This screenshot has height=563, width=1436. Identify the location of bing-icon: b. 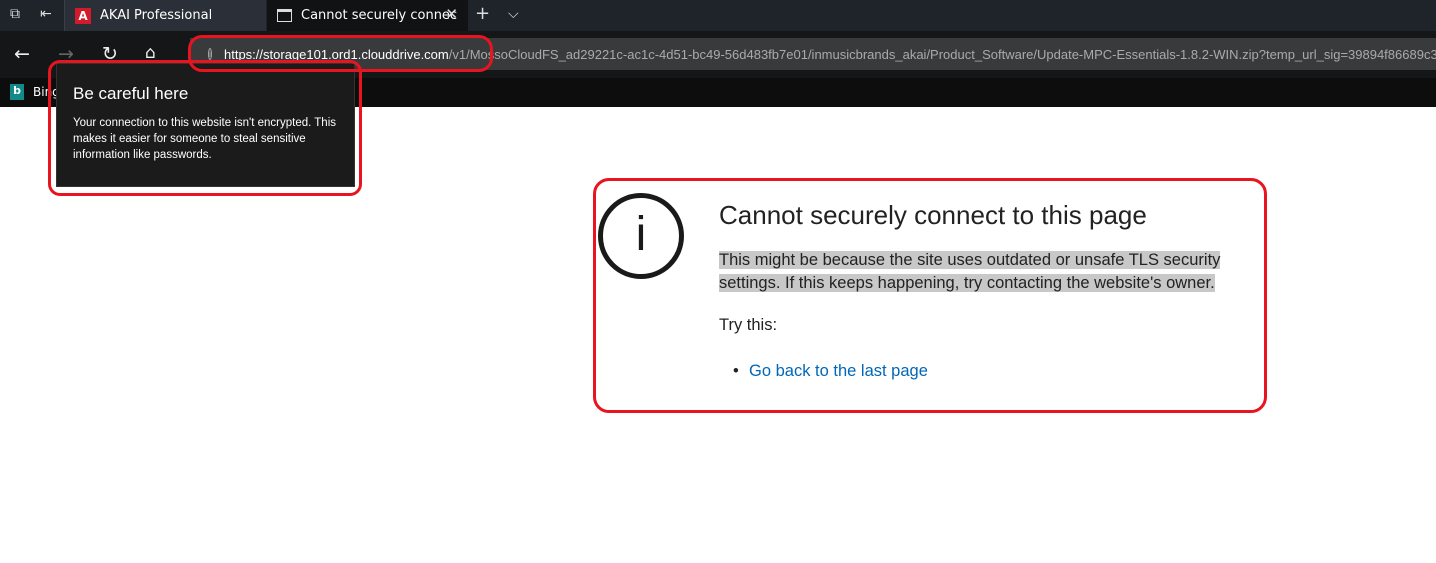
(17, 92).